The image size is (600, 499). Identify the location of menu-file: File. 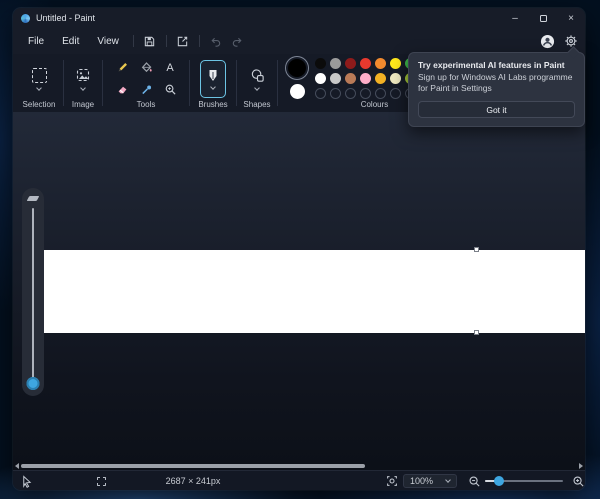
(36, 41).